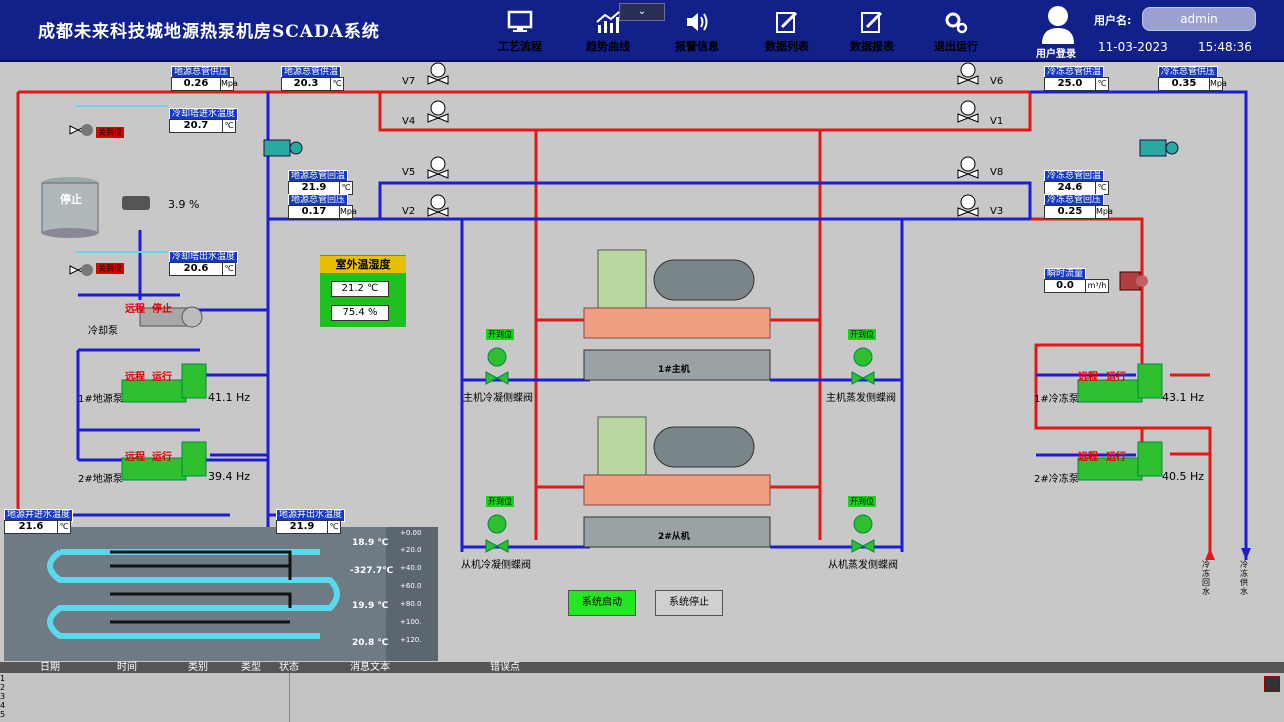 Image resolution: width=1284 pixels, height=722 pixels. Describe the element at coordinates (689, 603) in the screenshot. I see `system-stop-button: 系统停止` at that location.